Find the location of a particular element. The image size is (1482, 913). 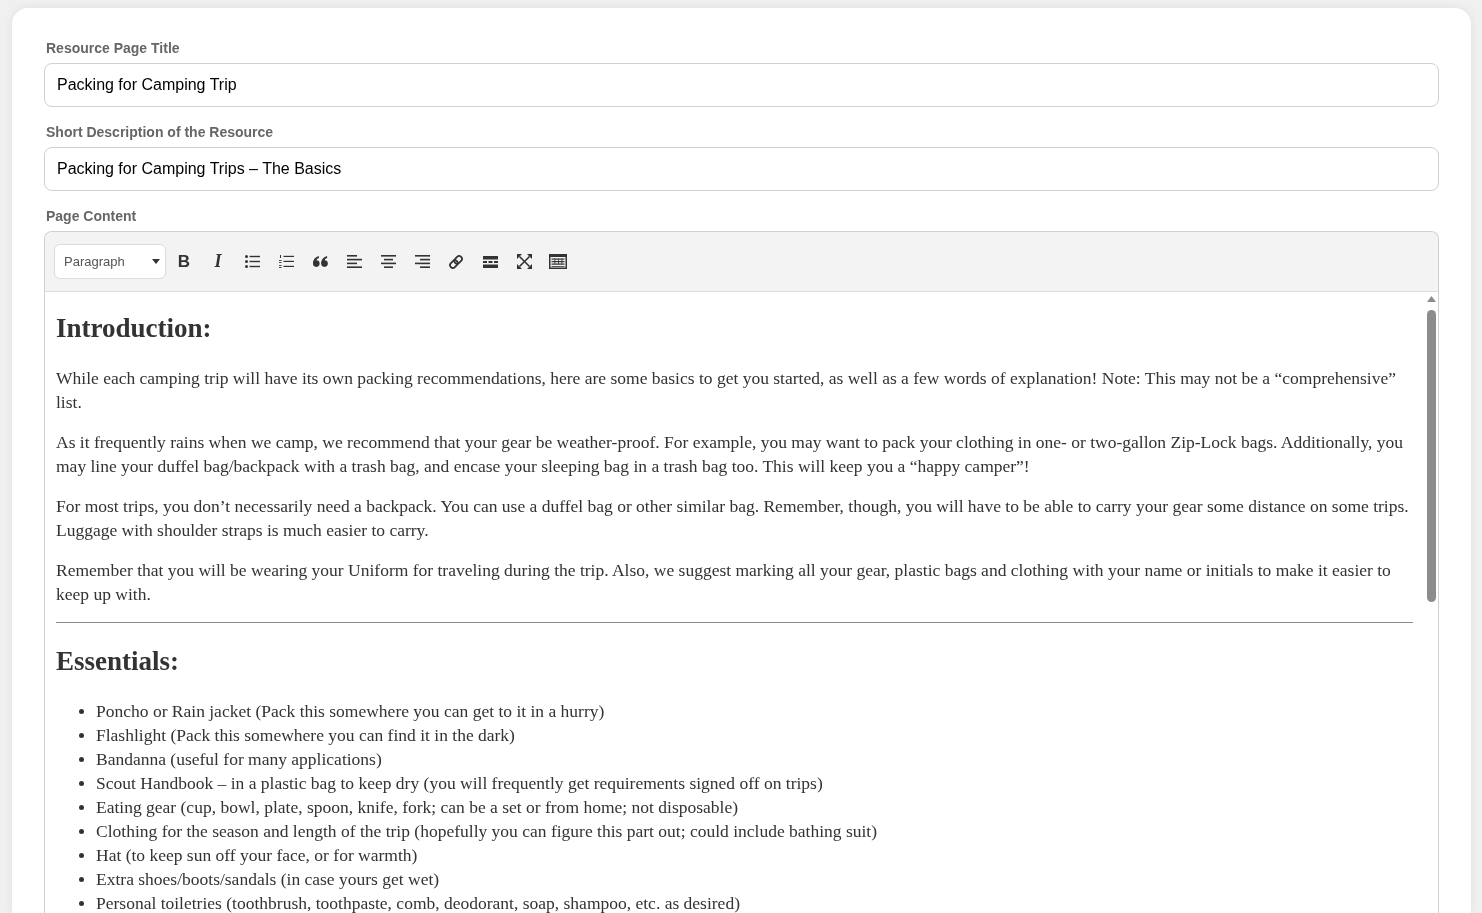

horizontal-rule-icon is located at coordinates (490, 261).